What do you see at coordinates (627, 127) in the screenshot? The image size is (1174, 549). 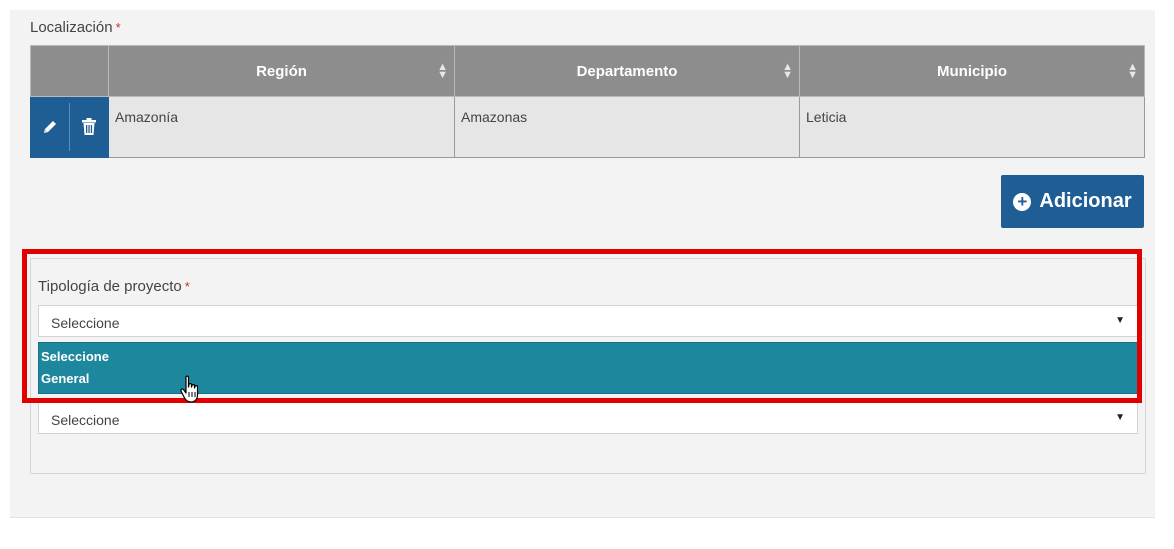 I see `cell-departamento: Amazonas` at bounding box center [627, 127].